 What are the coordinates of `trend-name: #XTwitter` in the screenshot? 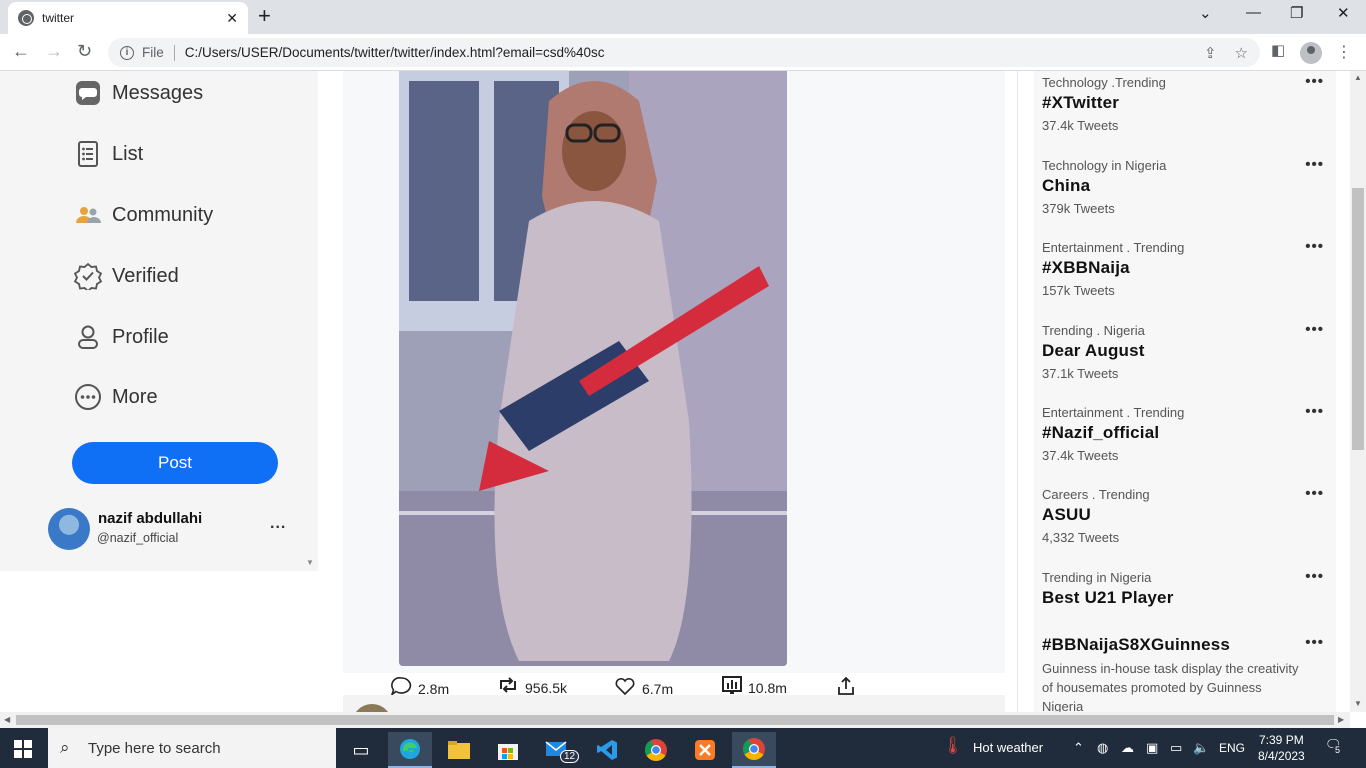 It's located at (1081, 102).